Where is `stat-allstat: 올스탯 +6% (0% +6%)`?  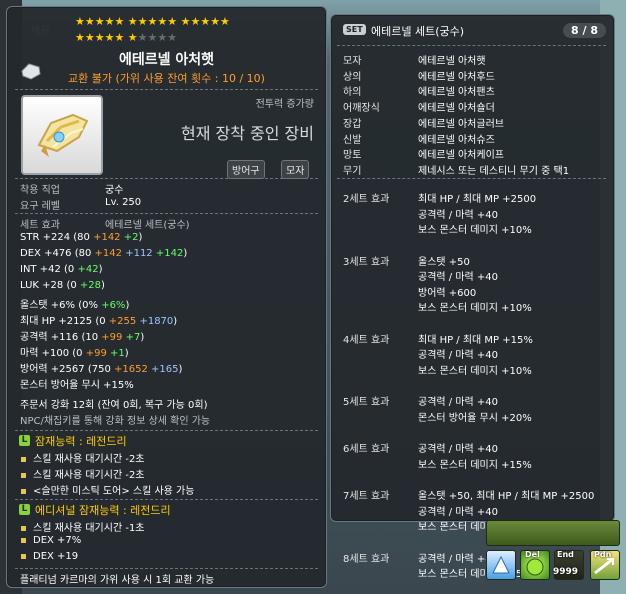
stat-allstat: 올스탯 +6% (0% +6%) is located at coordinates (75, 305).